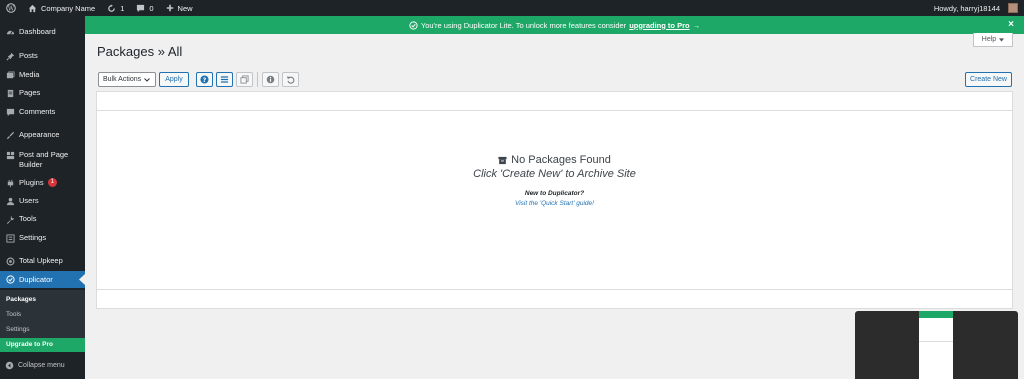  What do you see at coordinates (988, 79) in the screenshot?
I see `create-new-button: Create New` at bounding box center [988, 79].